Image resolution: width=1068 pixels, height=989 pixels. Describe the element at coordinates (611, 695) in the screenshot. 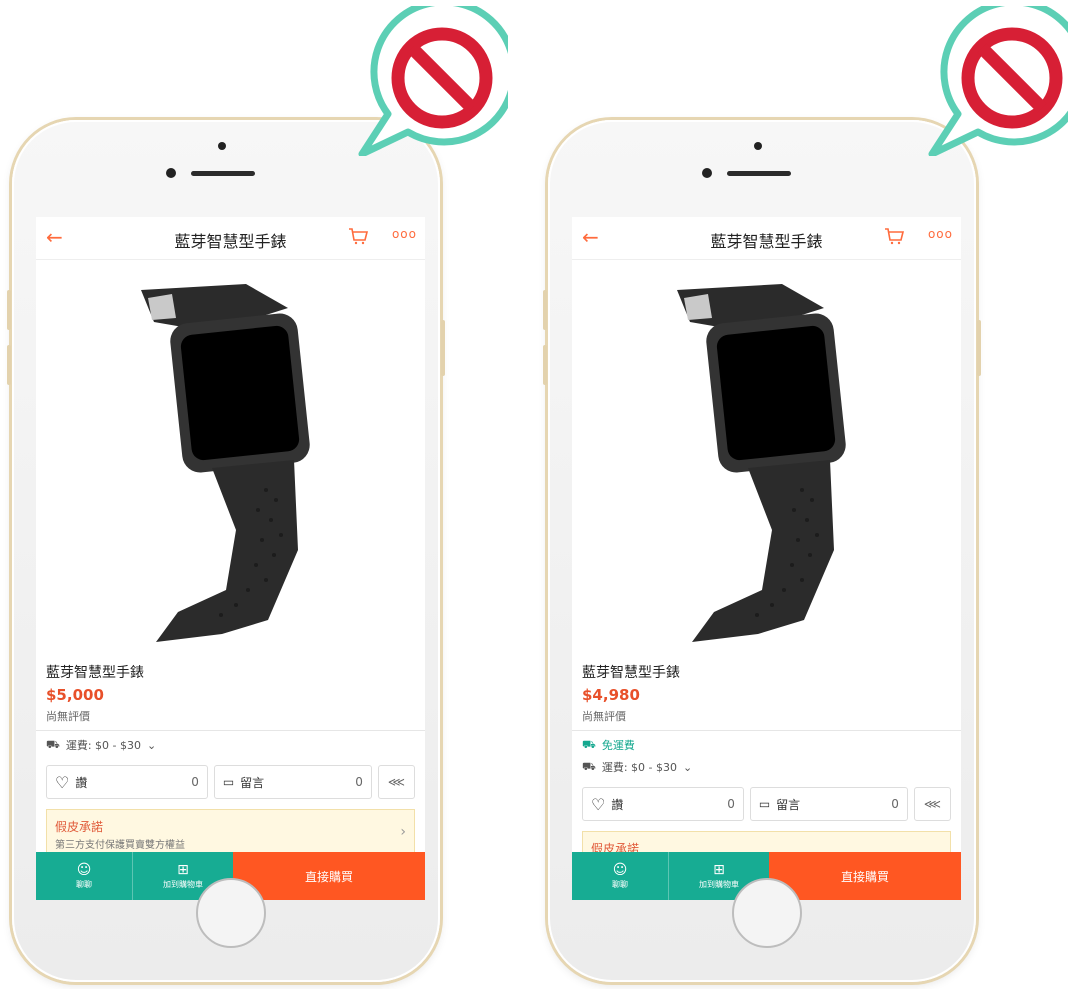

I see `product-price: $4,980` at that location.